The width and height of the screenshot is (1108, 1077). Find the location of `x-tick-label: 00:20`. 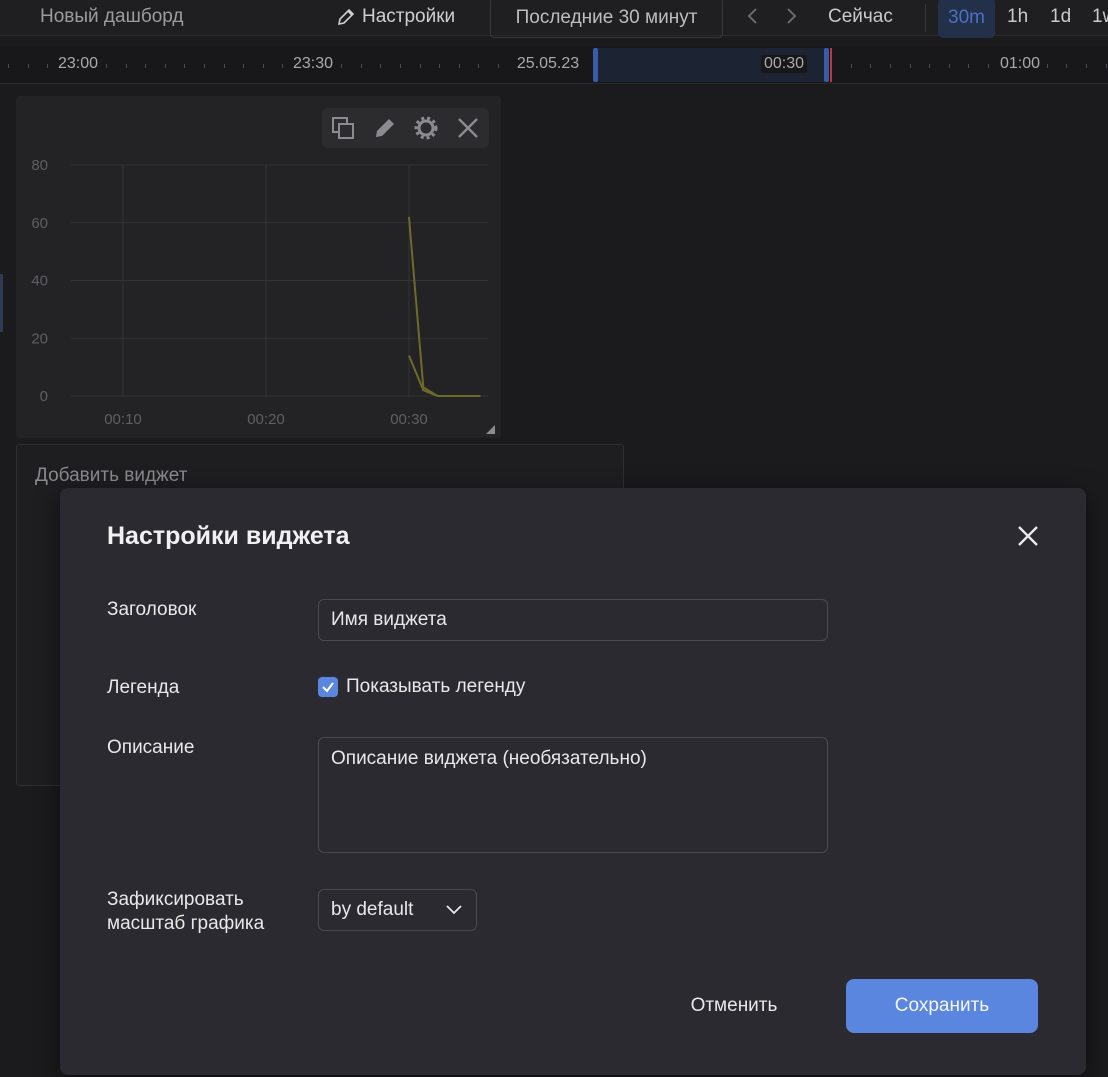

x-tick-label: 00:20 is located at coordinates (266, 419).